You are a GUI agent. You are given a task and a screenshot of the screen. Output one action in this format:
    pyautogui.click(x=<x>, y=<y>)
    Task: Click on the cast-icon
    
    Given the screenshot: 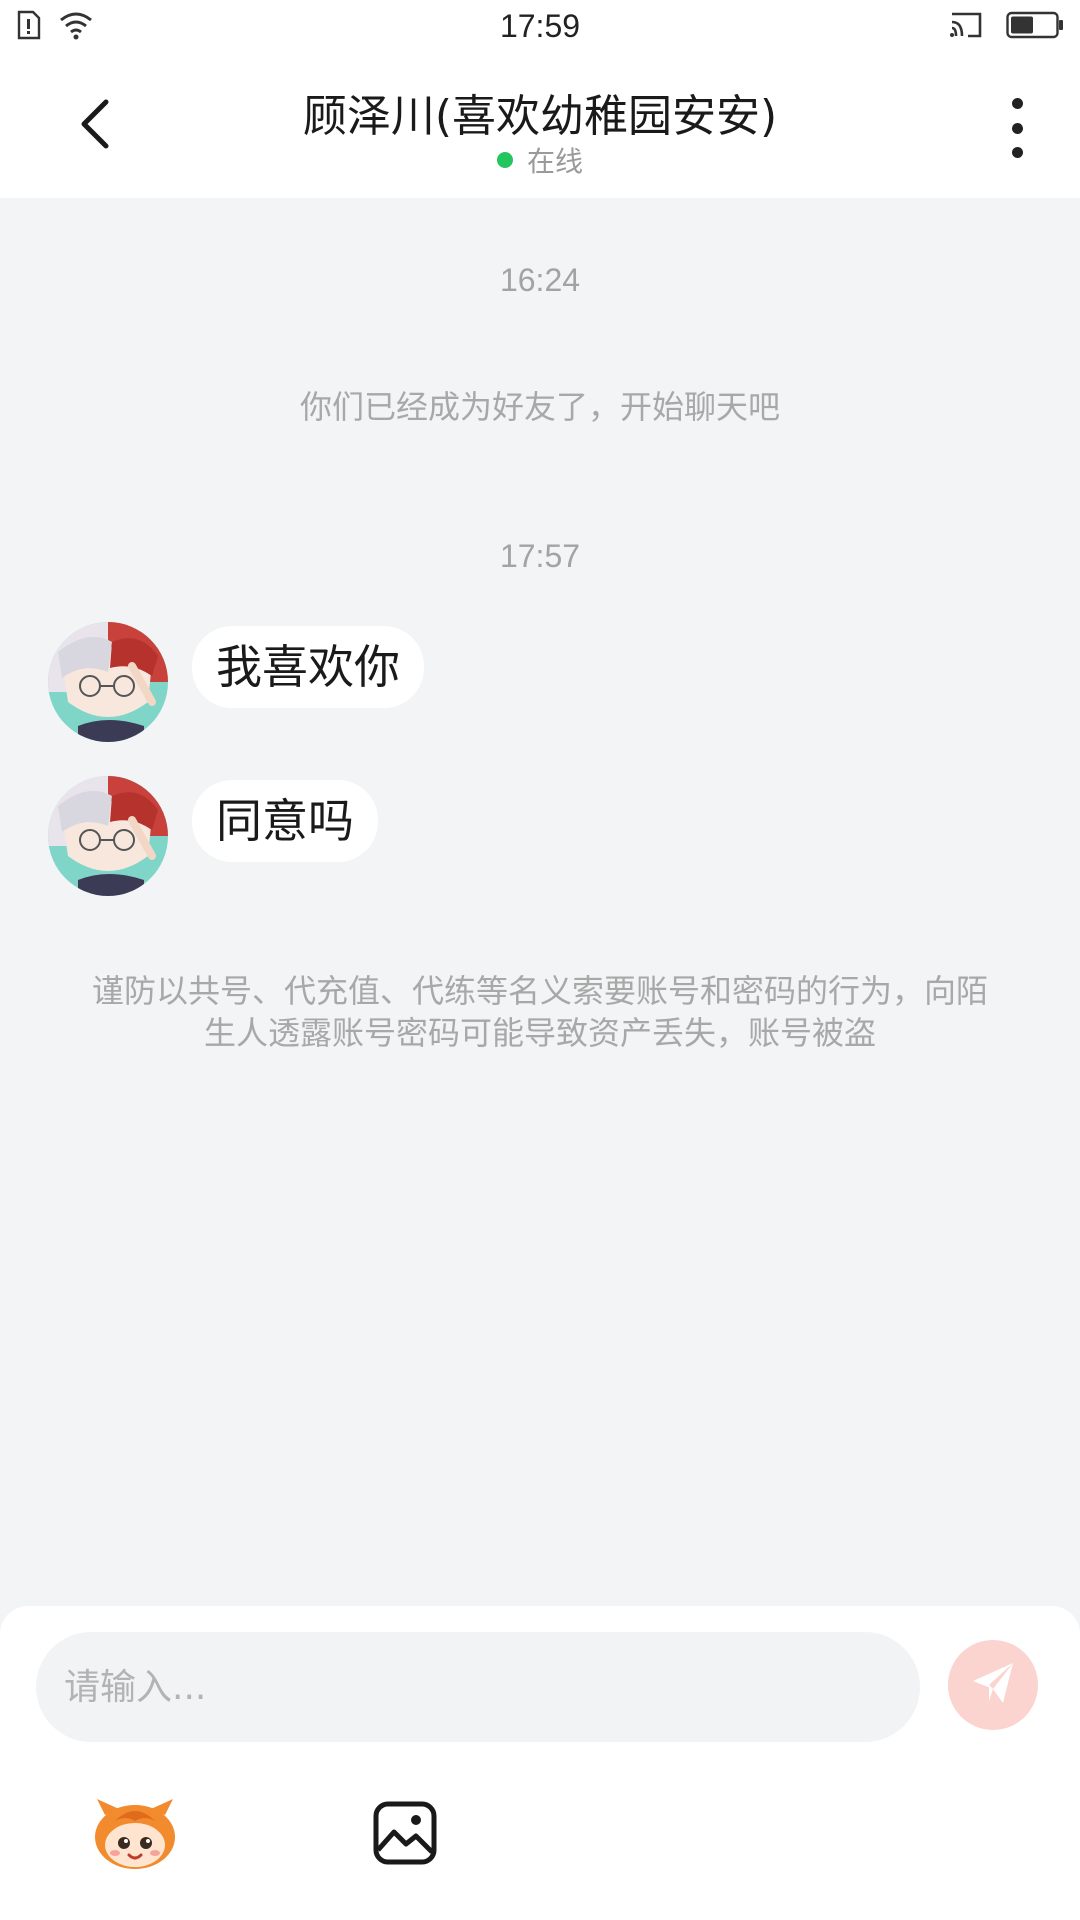 What is the action you would take?
    pyautogui.click(x=966, y=27)
    